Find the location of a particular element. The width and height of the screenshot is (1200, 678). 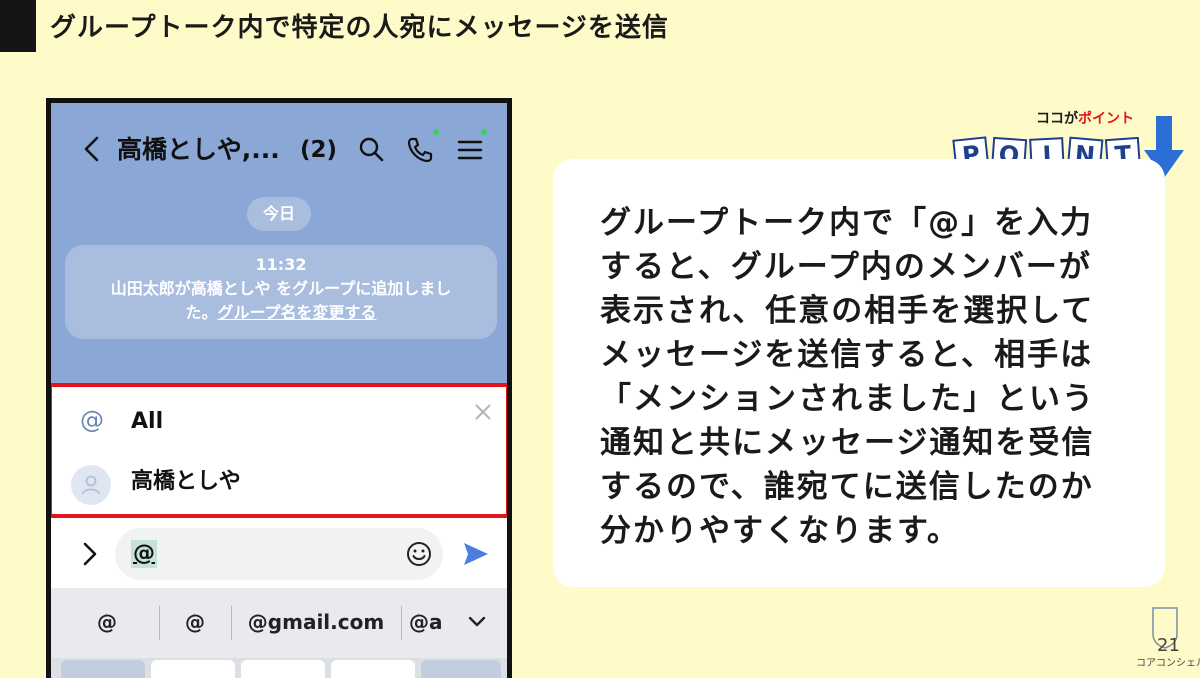

chevron-down-icon is located at coordinates (477, 622).